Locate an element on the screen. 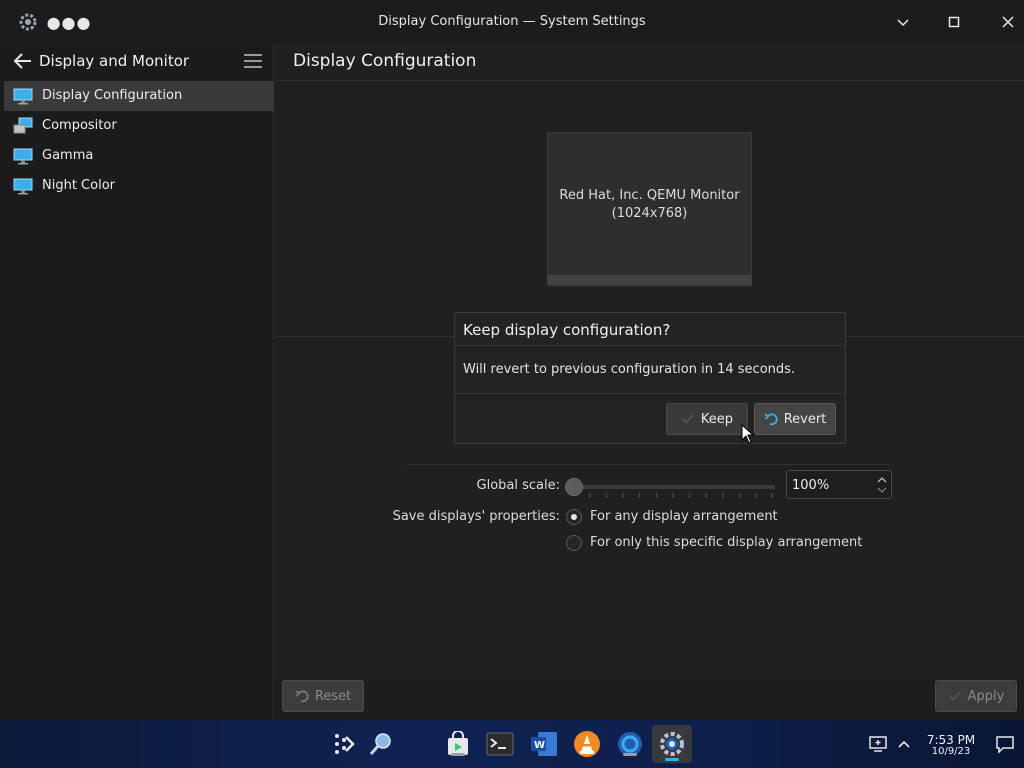  apply-button: Apply is located at coordinates (976, 696).